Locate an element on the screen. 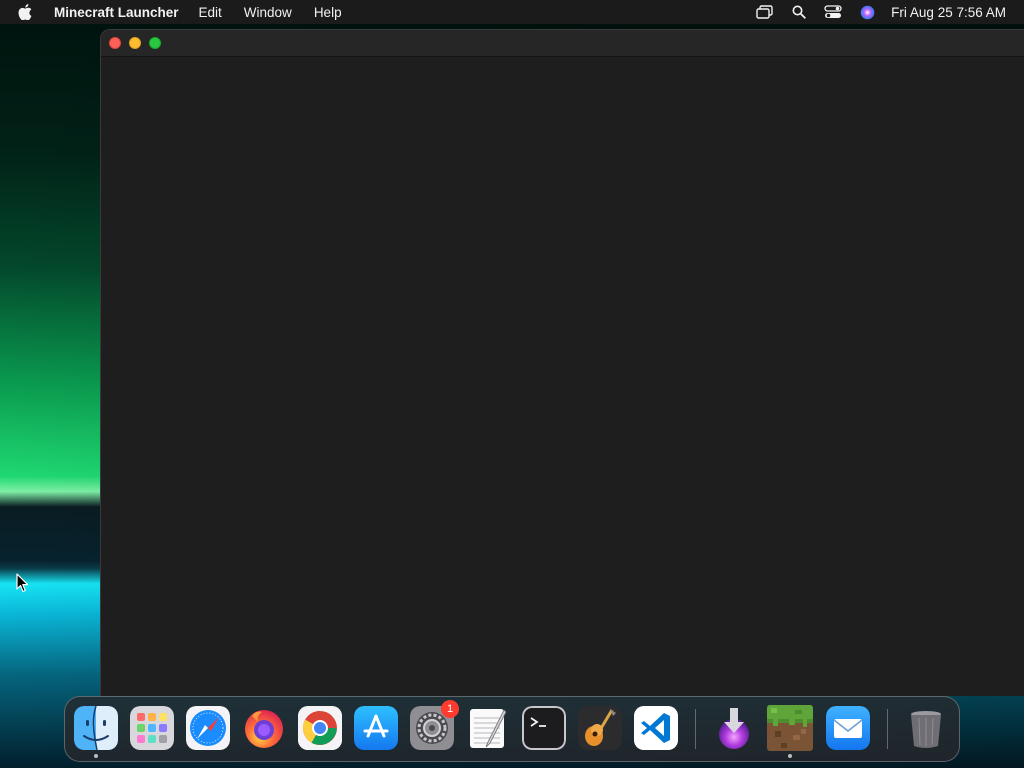 The width and height of the screenshot is (1024, 768). menu-app-name: Minecraft Launcher is located at coordinates (116, 12).